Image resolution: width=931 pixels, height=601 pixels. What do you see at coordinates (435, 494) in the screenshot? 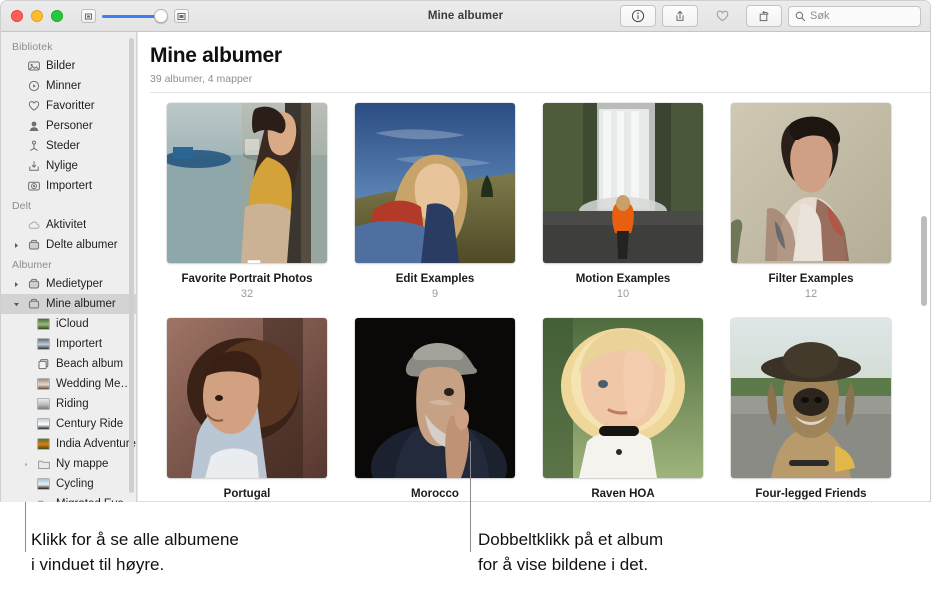
I see `album-name: Morocco` at bounding box center [435, 494].